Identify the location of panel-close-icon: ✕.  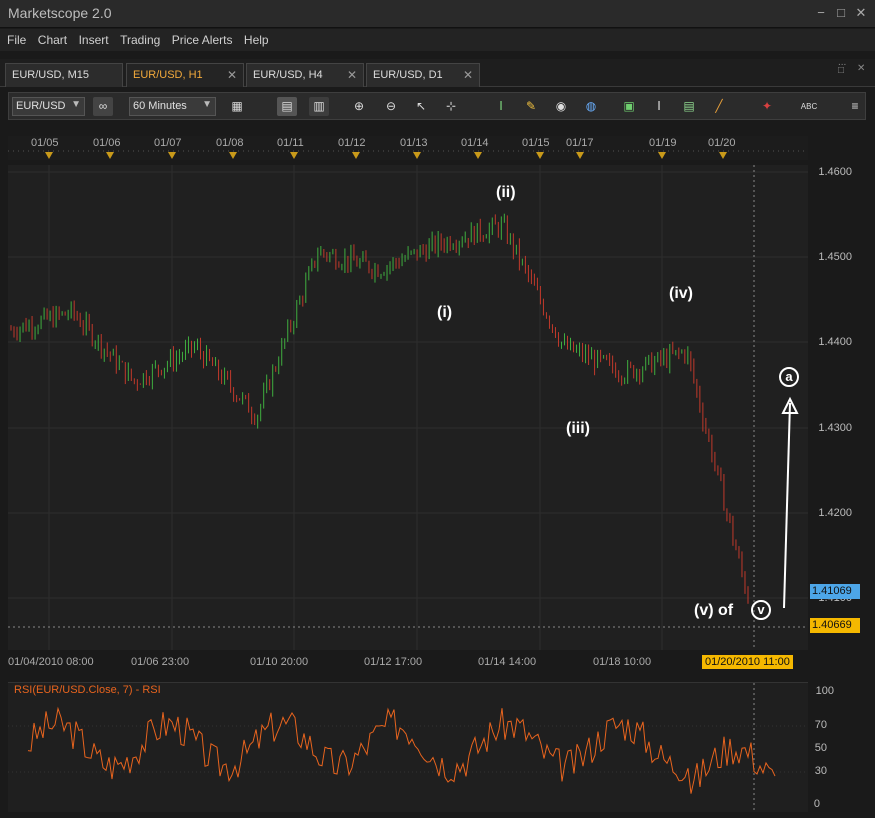
(861, 68).